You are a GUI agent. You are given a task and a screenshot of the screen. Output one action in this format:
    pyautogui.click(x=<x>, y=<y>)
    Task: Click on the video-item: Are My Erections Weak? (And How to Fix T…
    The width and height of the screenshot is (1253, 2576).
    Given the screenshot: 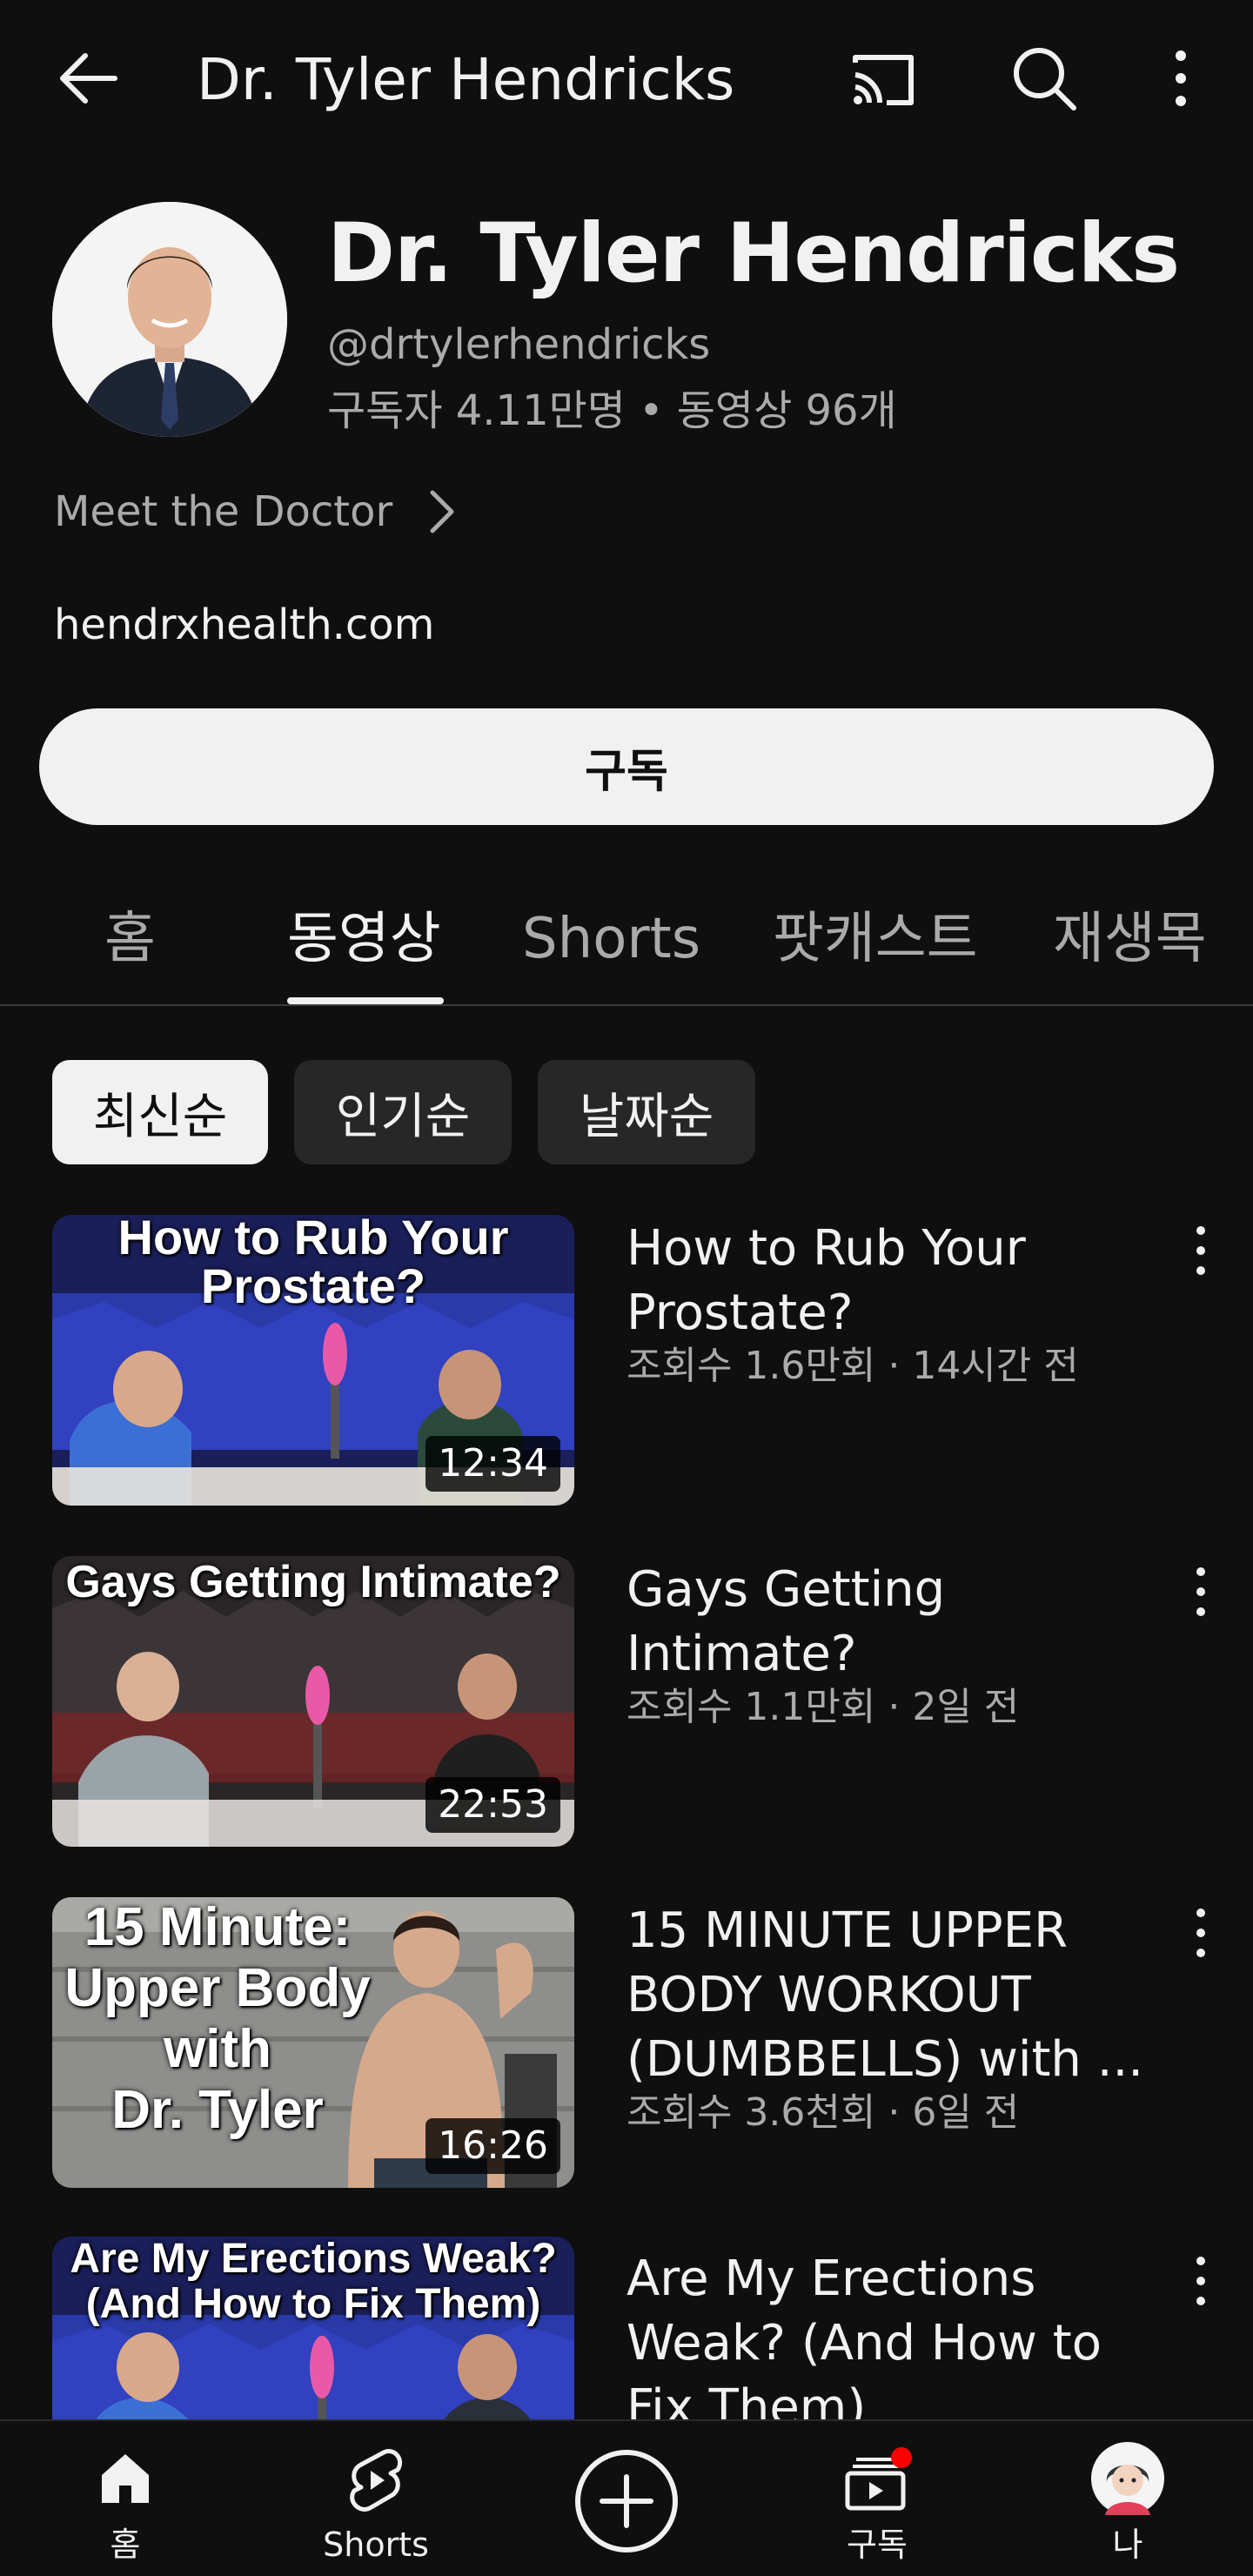 What is the action you would take?
    pyautogui.click(x=626, y=2328)
    